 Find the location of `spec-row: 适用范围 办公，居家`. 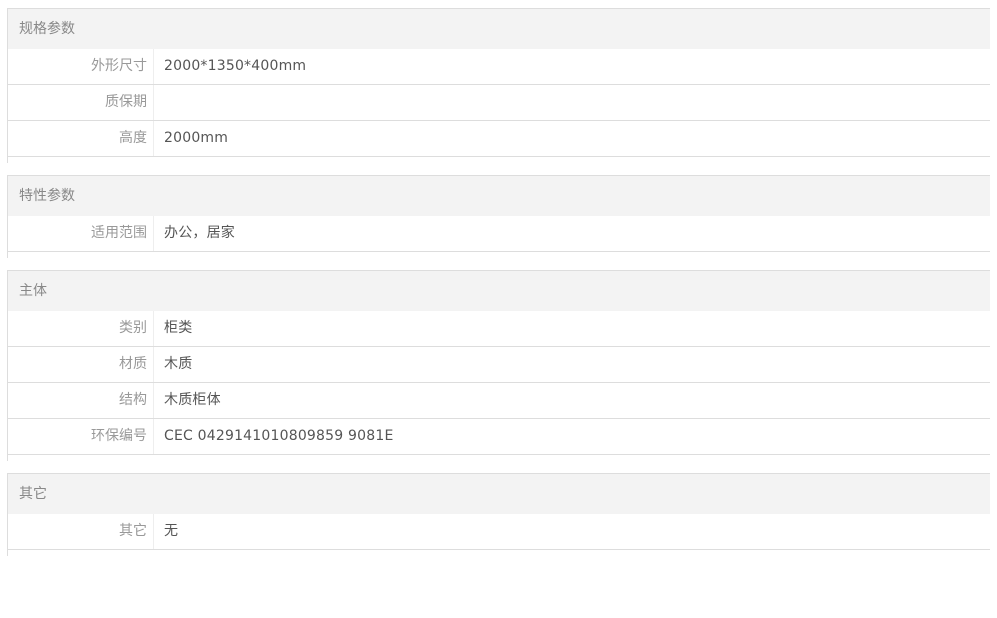

spec-row: 适用范围 办公，居家 is located at coordinates (499, 234).